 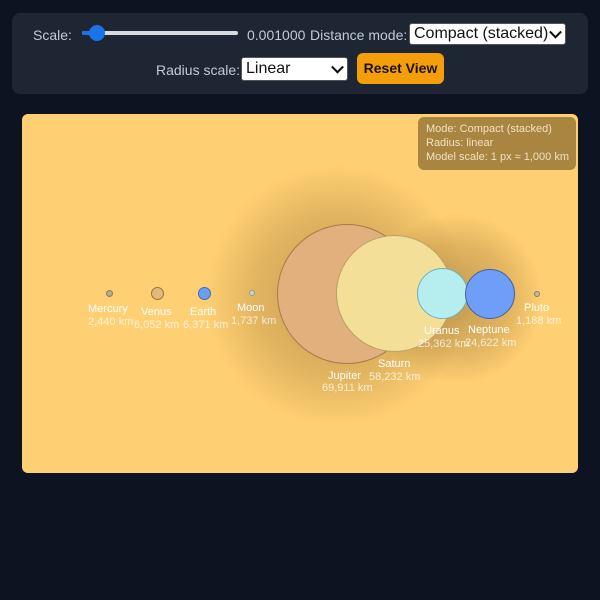 What do you see at coordinates (268, 68) in the screenshot?
I see `radius-scale-value: Linear` at bounding box center [268, 68].